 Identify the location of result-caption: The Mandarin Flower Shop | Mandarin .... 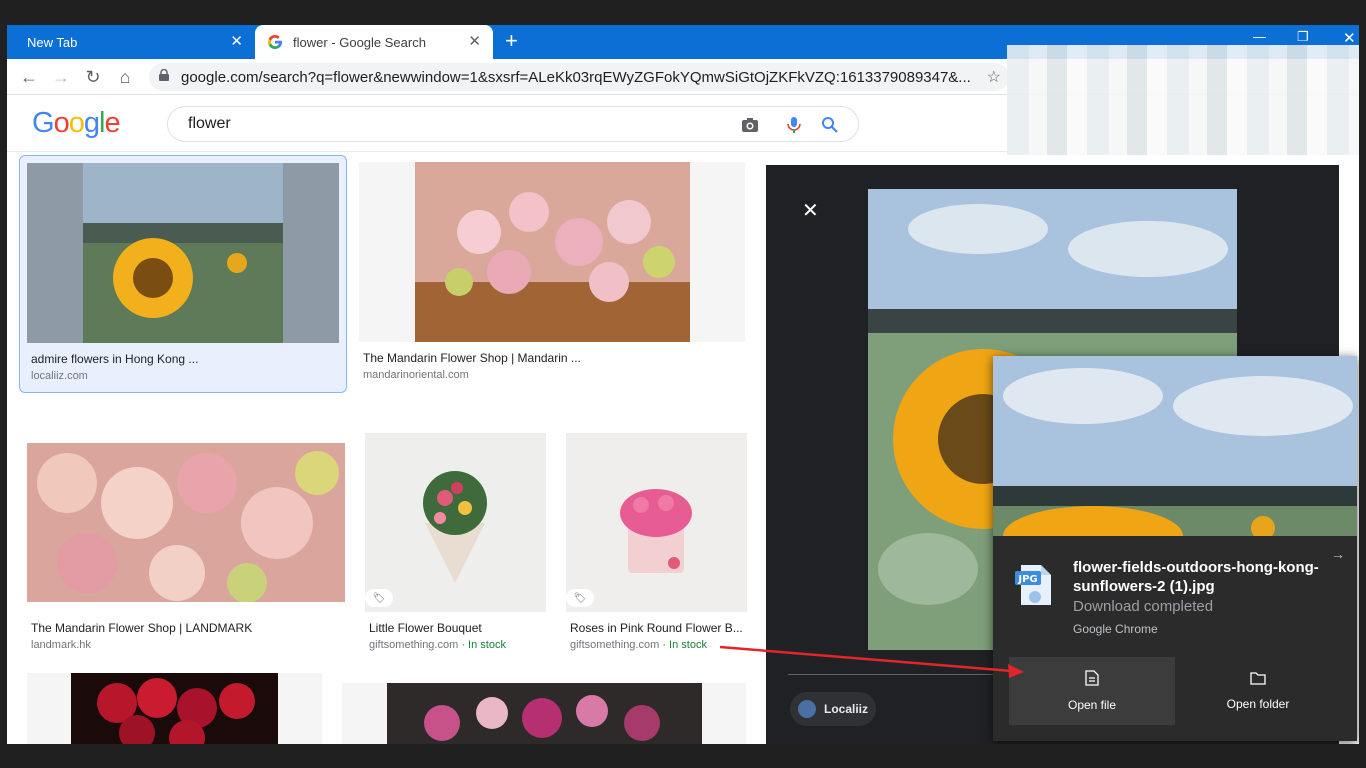
(472, 358).